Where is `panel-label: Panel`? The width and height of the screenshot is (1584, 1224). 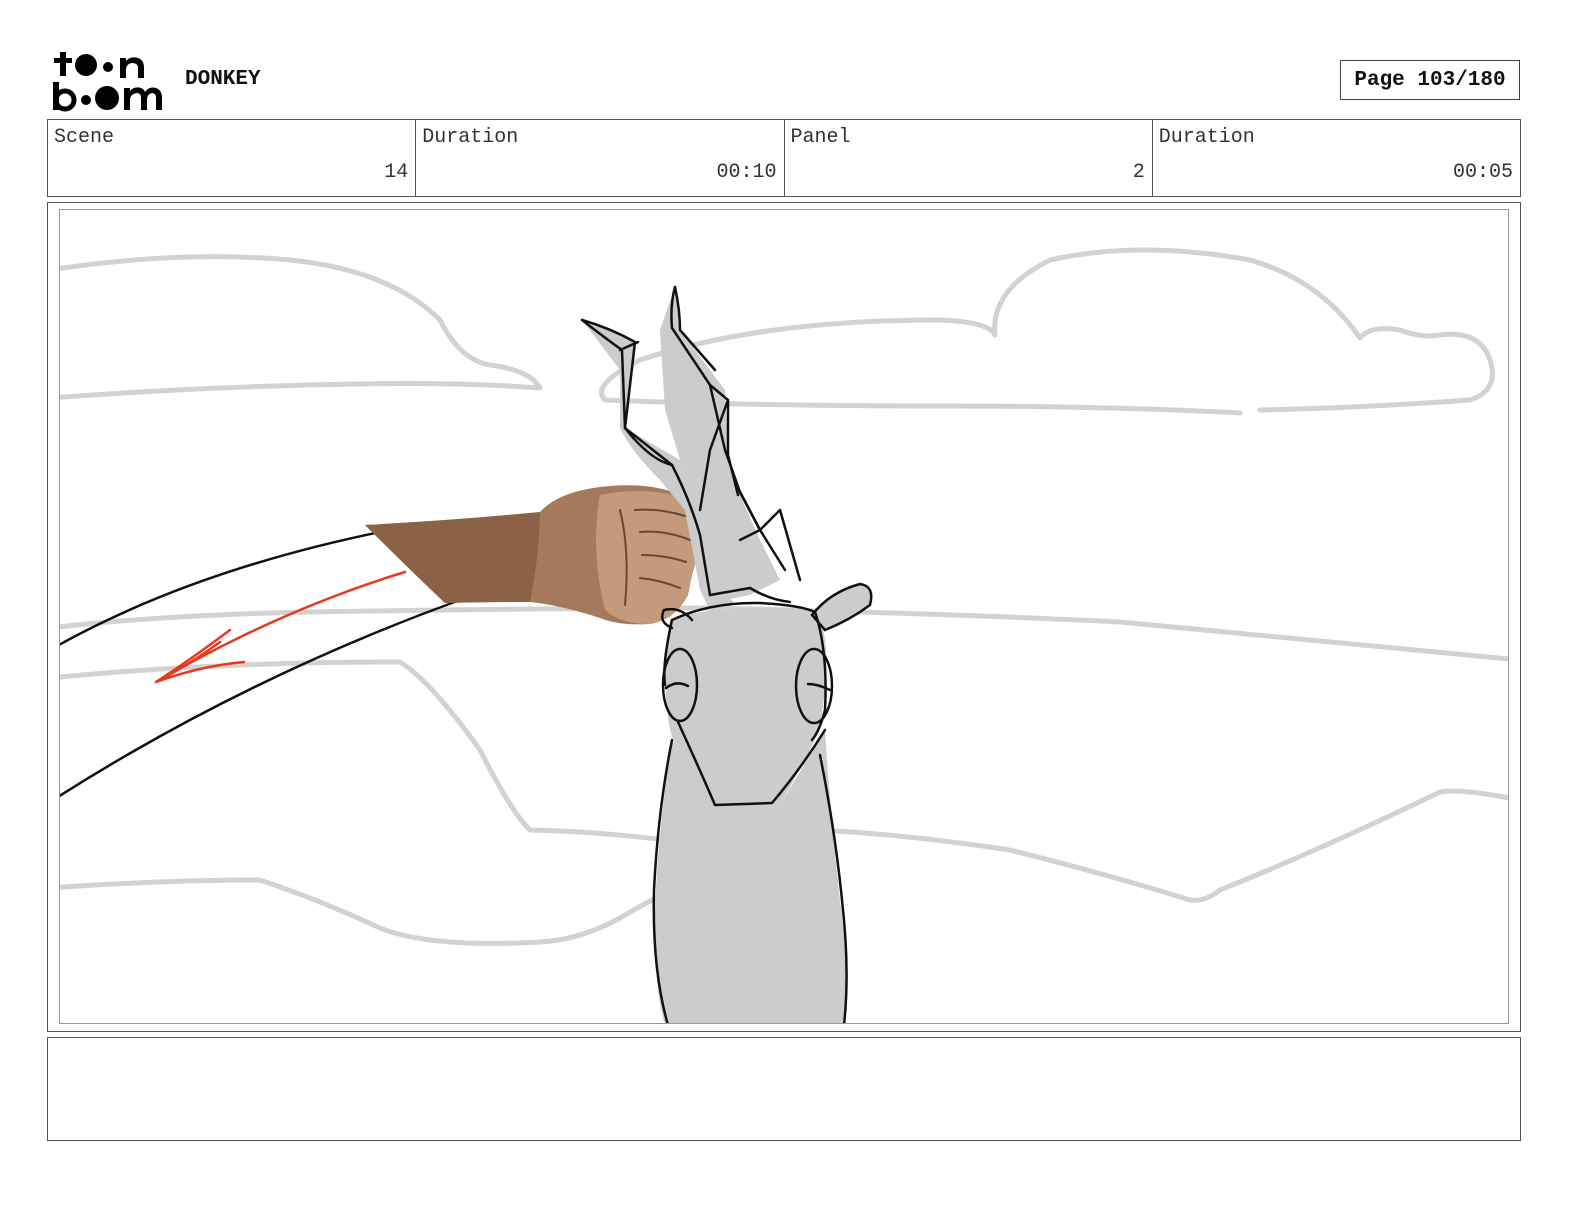 panel-label: Panel is located at coordinates (820, 137).